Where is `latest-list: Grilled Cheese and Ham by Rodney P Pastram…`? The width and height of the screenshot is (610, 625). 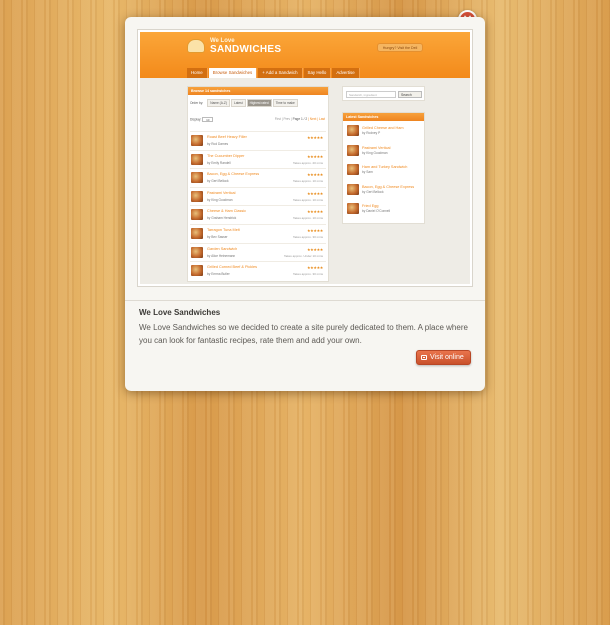
latest-list: Grilled Cheese and Ham by Rodney P Pastram… is located at coordinates (383, 170).